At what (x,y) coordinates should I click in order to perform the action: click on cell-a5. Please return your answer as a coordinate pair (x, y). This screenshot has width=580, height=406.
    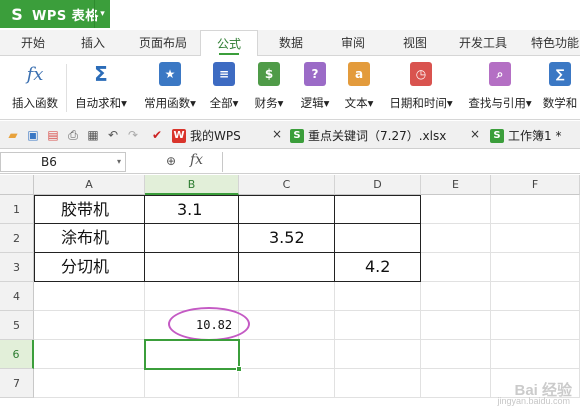
    Looking at the image, I should click on (89, 325).